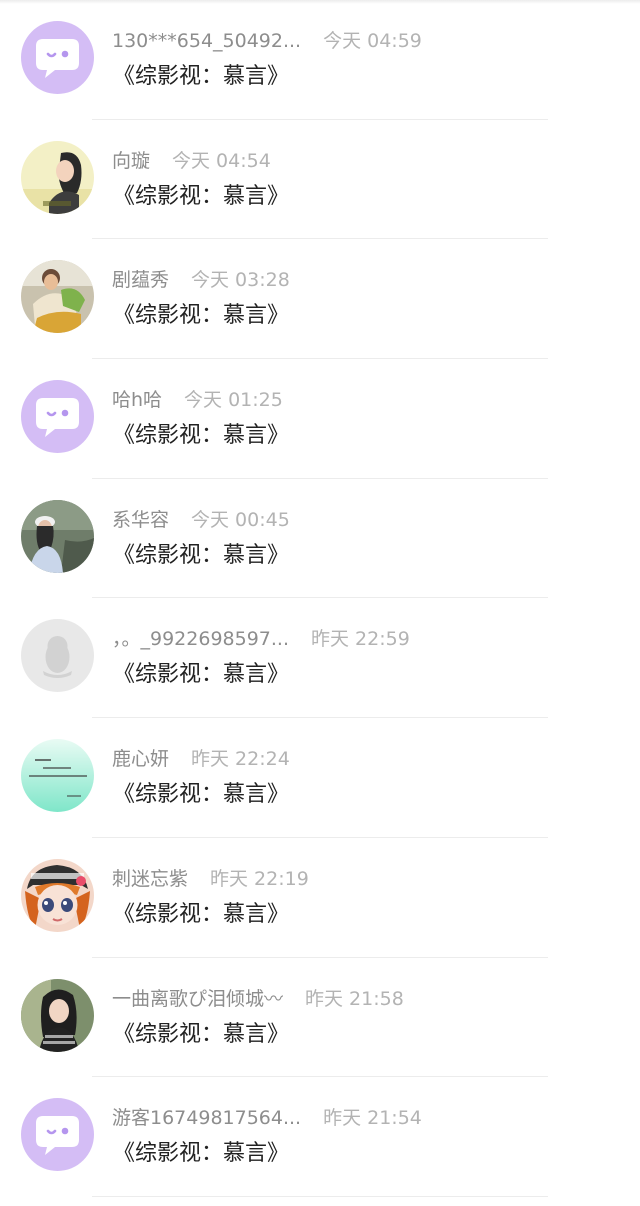 The width and height of the screenshot is (640, 1206). What do you see at coordinates (360, 639) in the screenshot?
I see `comment-time: 昨天 22:59` at bounding box center [360, 639].